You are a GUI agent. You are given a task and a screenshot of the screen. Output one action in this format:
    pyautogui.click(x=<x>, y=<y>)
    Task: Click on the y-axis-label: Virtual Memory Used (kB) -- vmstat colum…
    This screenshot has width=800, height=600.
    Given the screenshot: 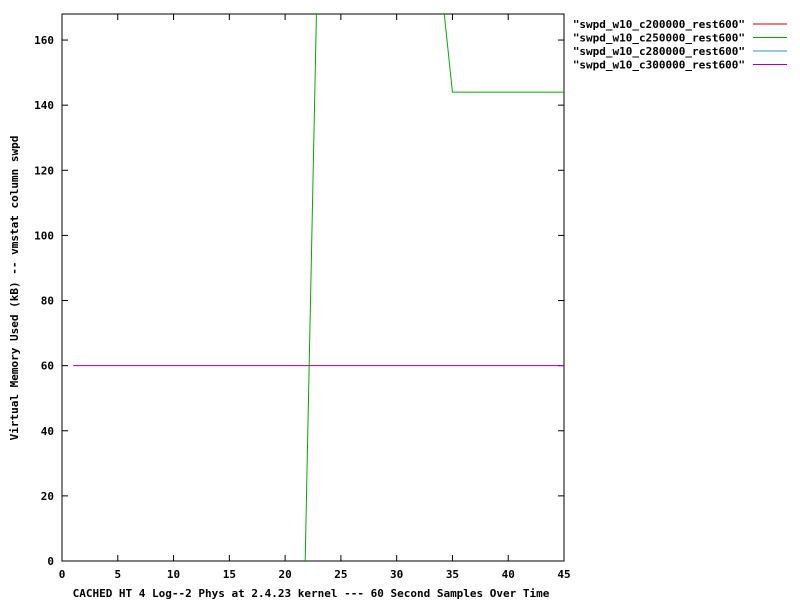 What is the action you would take?
    pyautogui.click(x=14, y=288)
    